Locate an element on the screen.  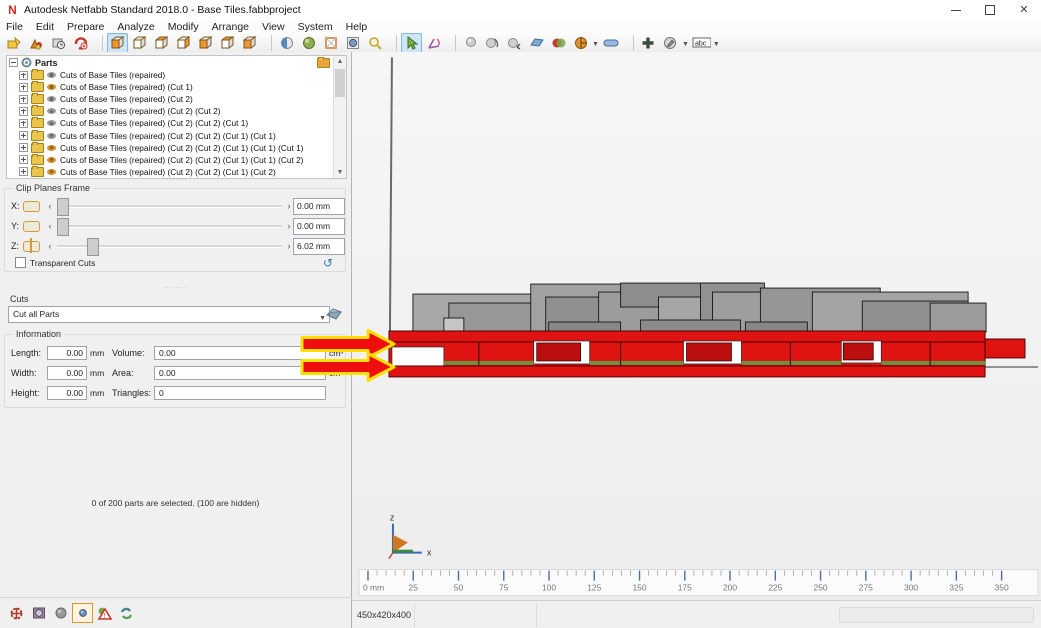
scrollbar-thumb is located at coordinates (340, 83).